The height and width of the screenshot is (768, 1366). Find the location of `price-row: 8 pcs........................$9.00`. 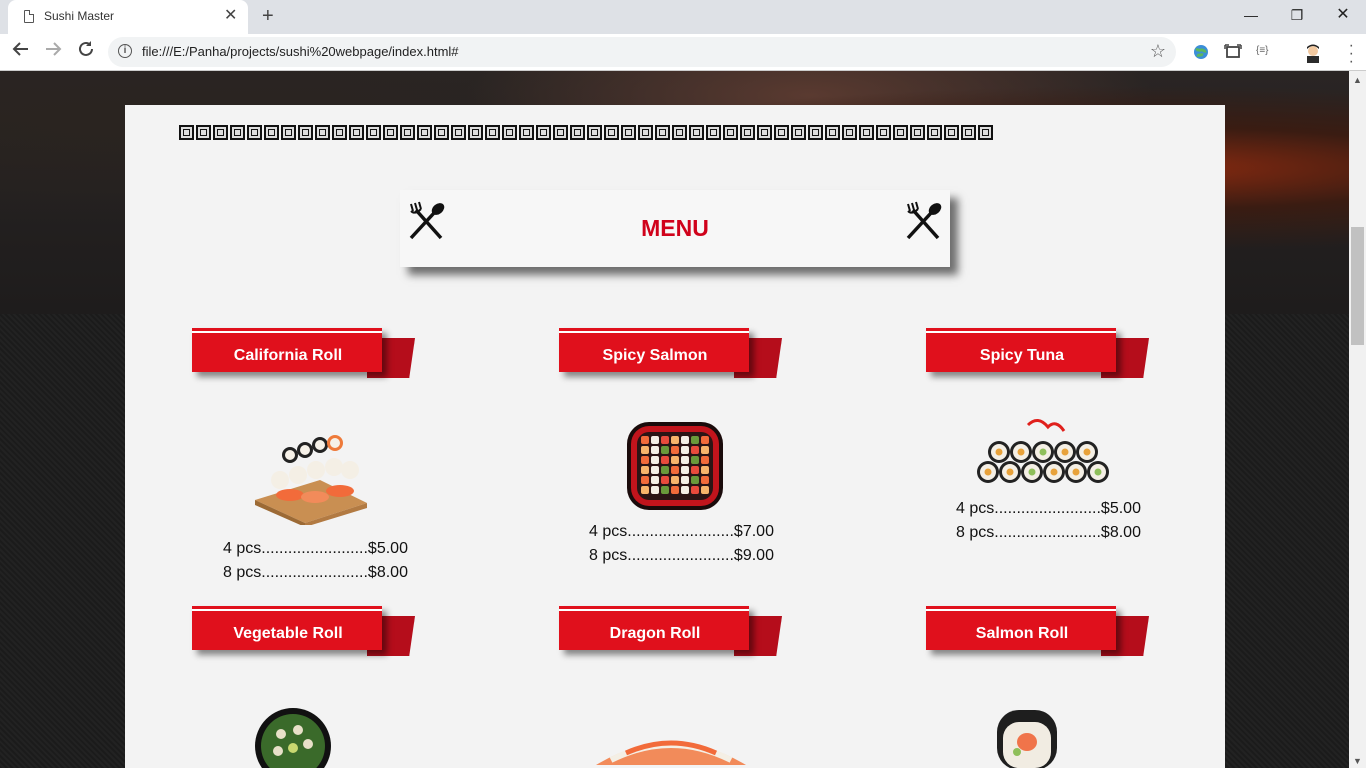

price-row: 8 pcs........................$9.00 is located at coordinates (681, 555).